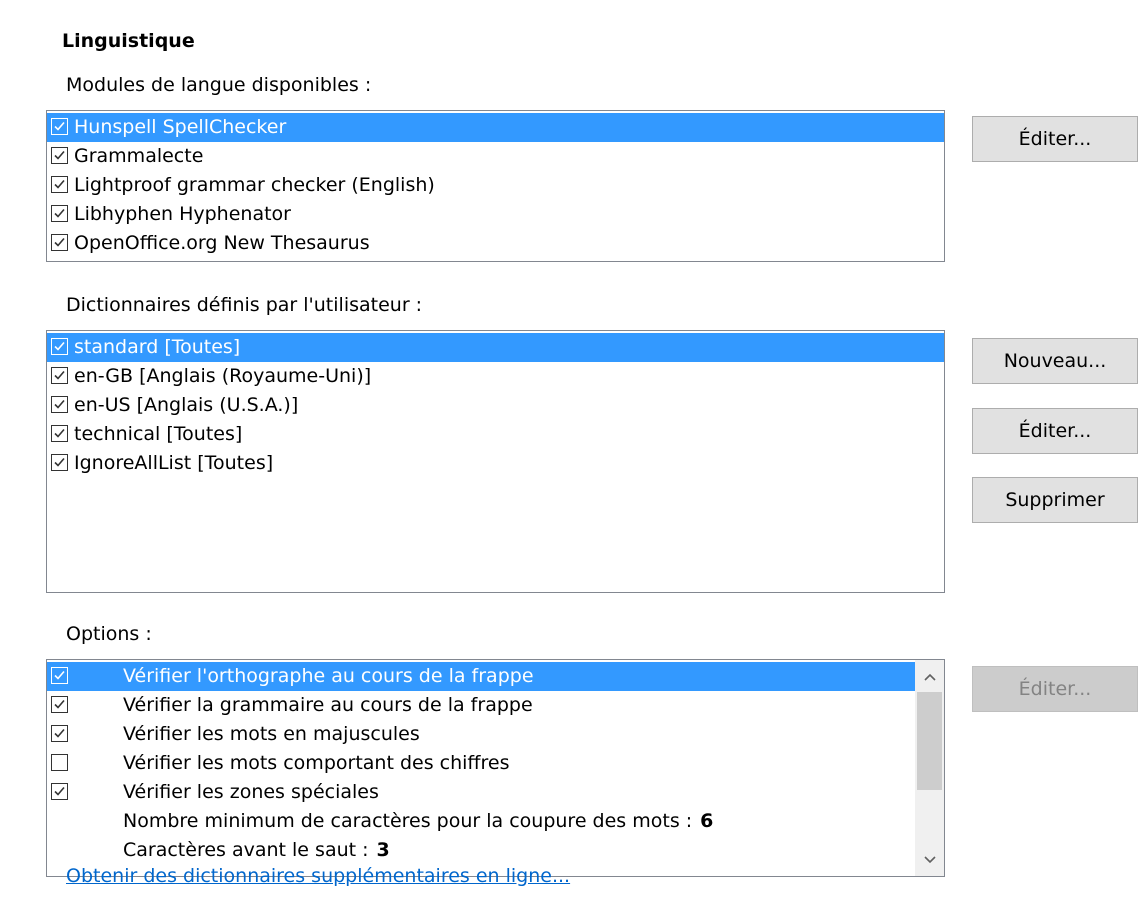 The width and height of the screenshot is (1138, 919). What do you see at coordinates (251, 792) in the screenshot?
I see `item-label: Vérifier les zones spéciales` at bounding box center [251, 792].